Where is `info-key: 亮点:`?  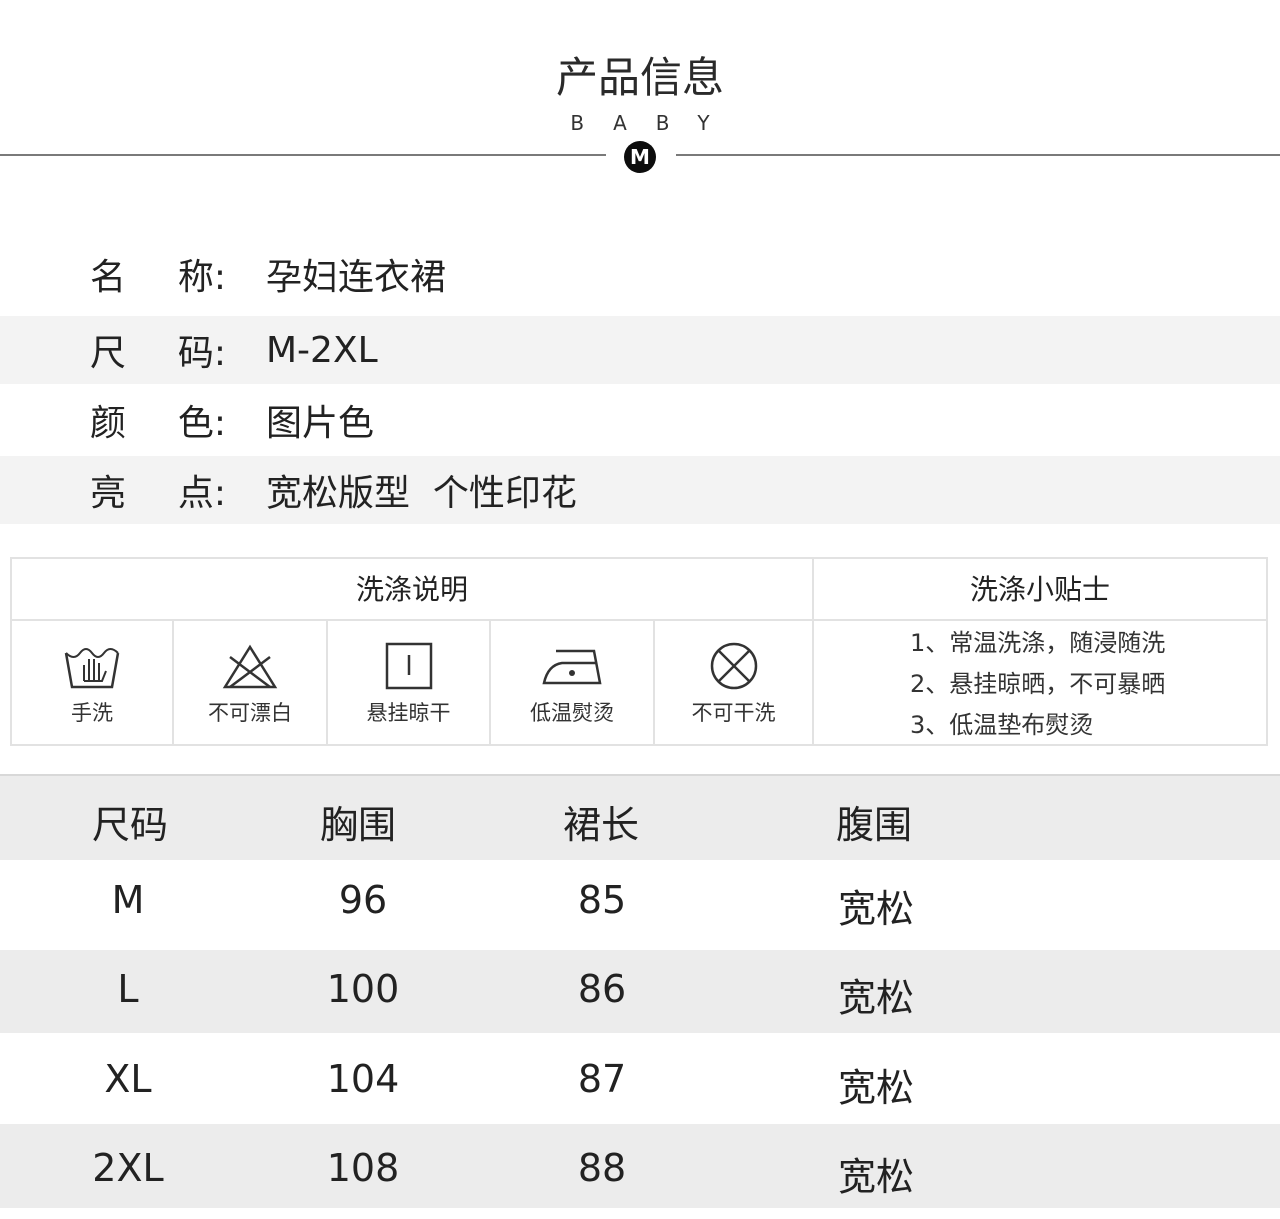 info-key: 亮点: is located at coordinates (158, 493).